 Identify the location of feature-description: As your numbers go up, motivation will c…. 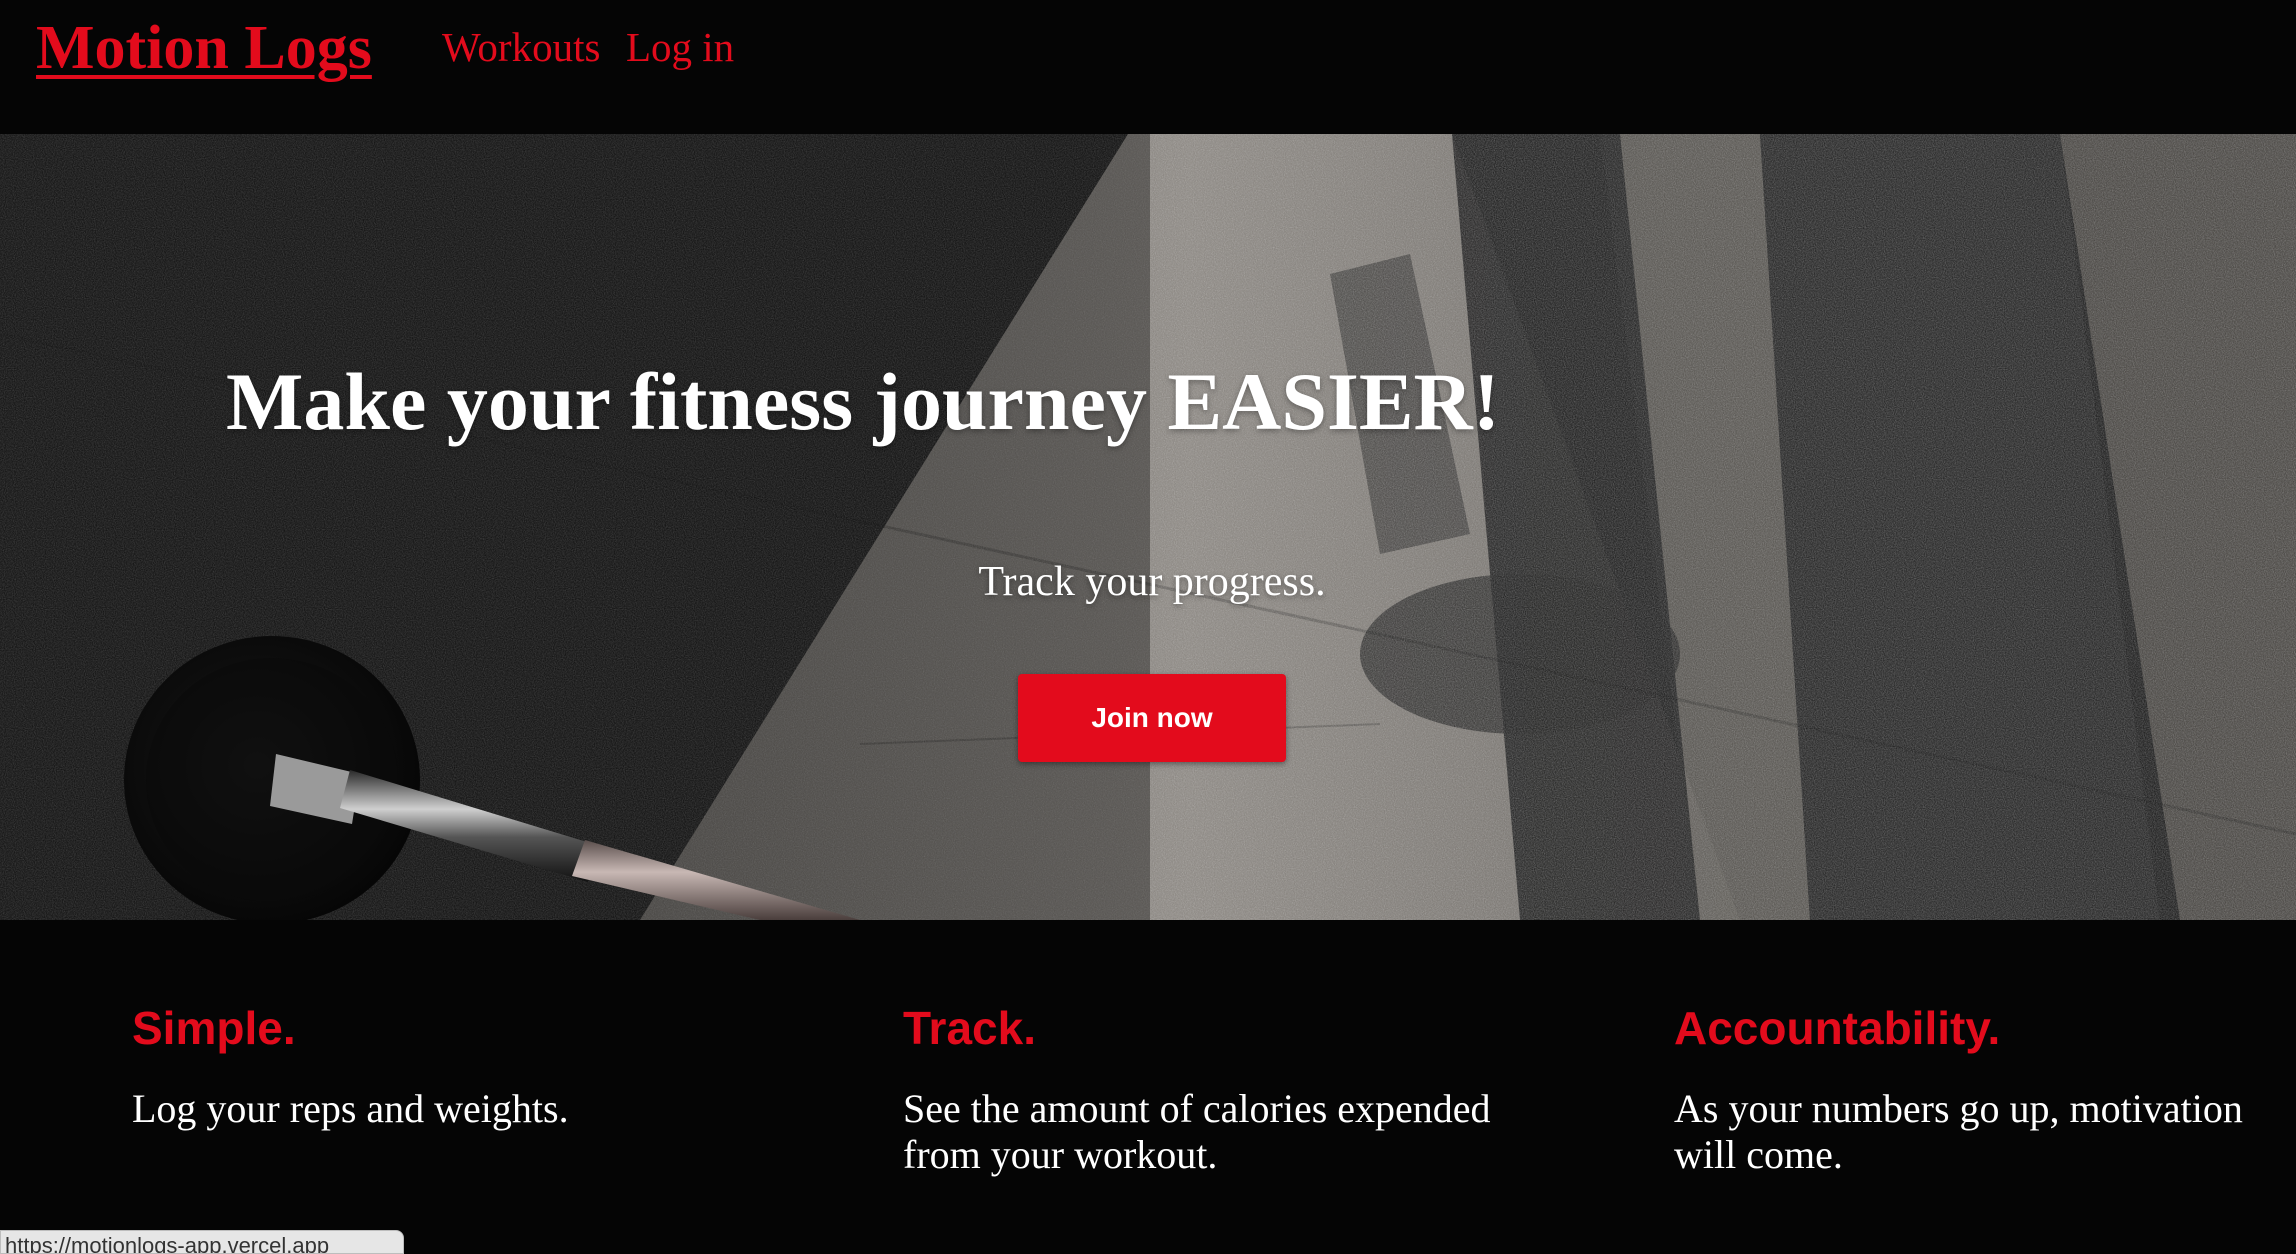
(1958, 1131).